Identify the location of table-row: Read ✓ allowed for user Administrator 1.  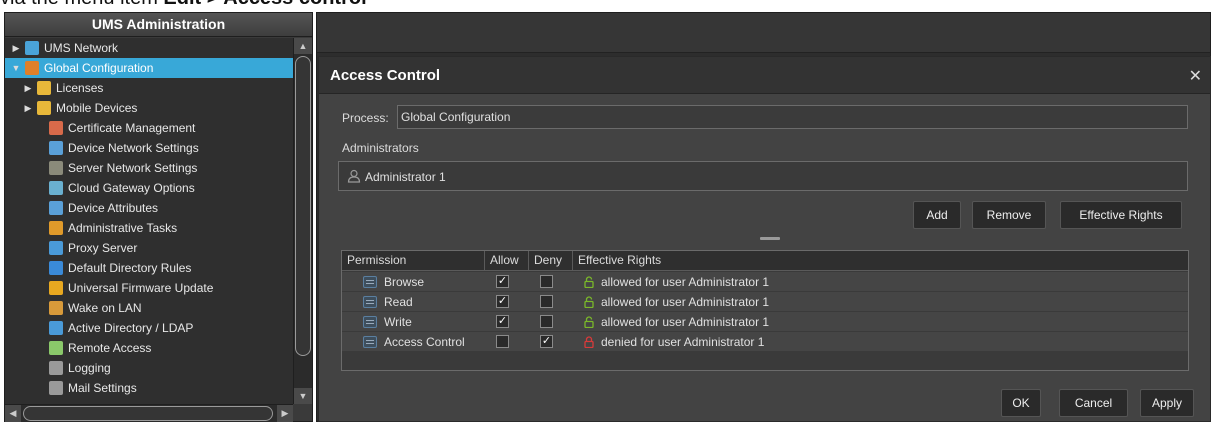
(765, 302).